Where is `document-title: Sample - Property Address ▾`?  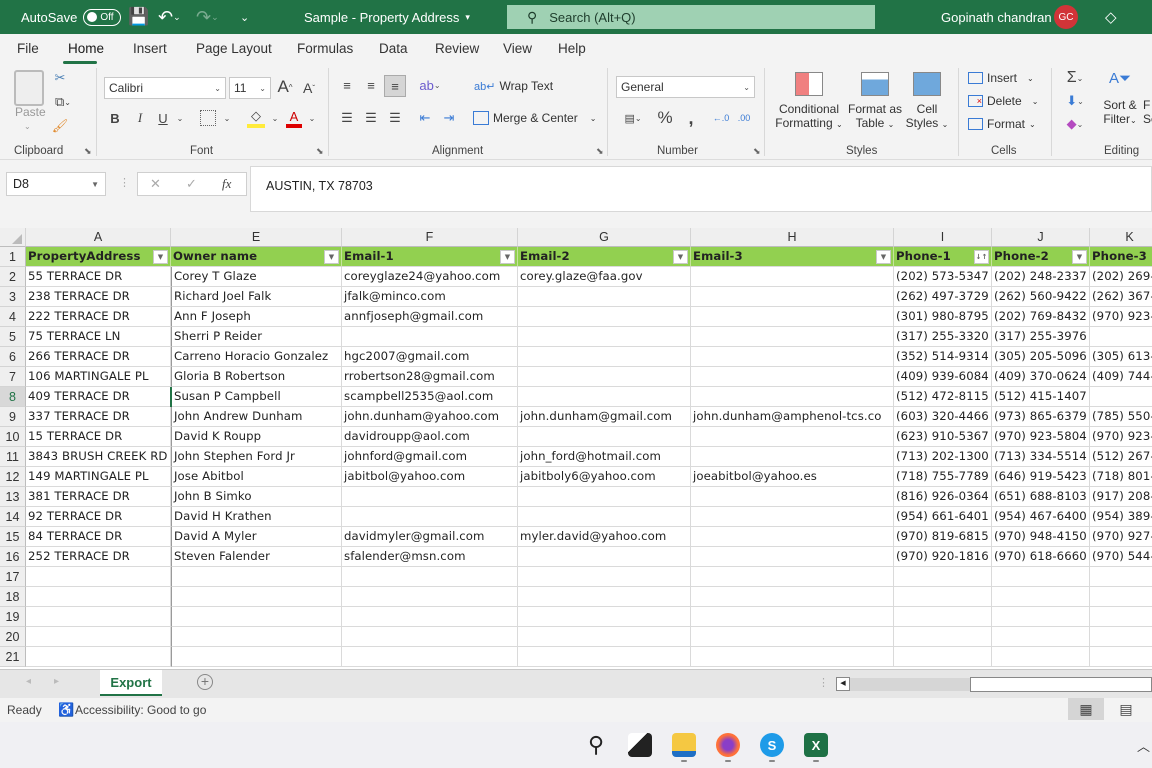 document-title: Sample - Property Address ▾ is located at coordinates (387, 17).